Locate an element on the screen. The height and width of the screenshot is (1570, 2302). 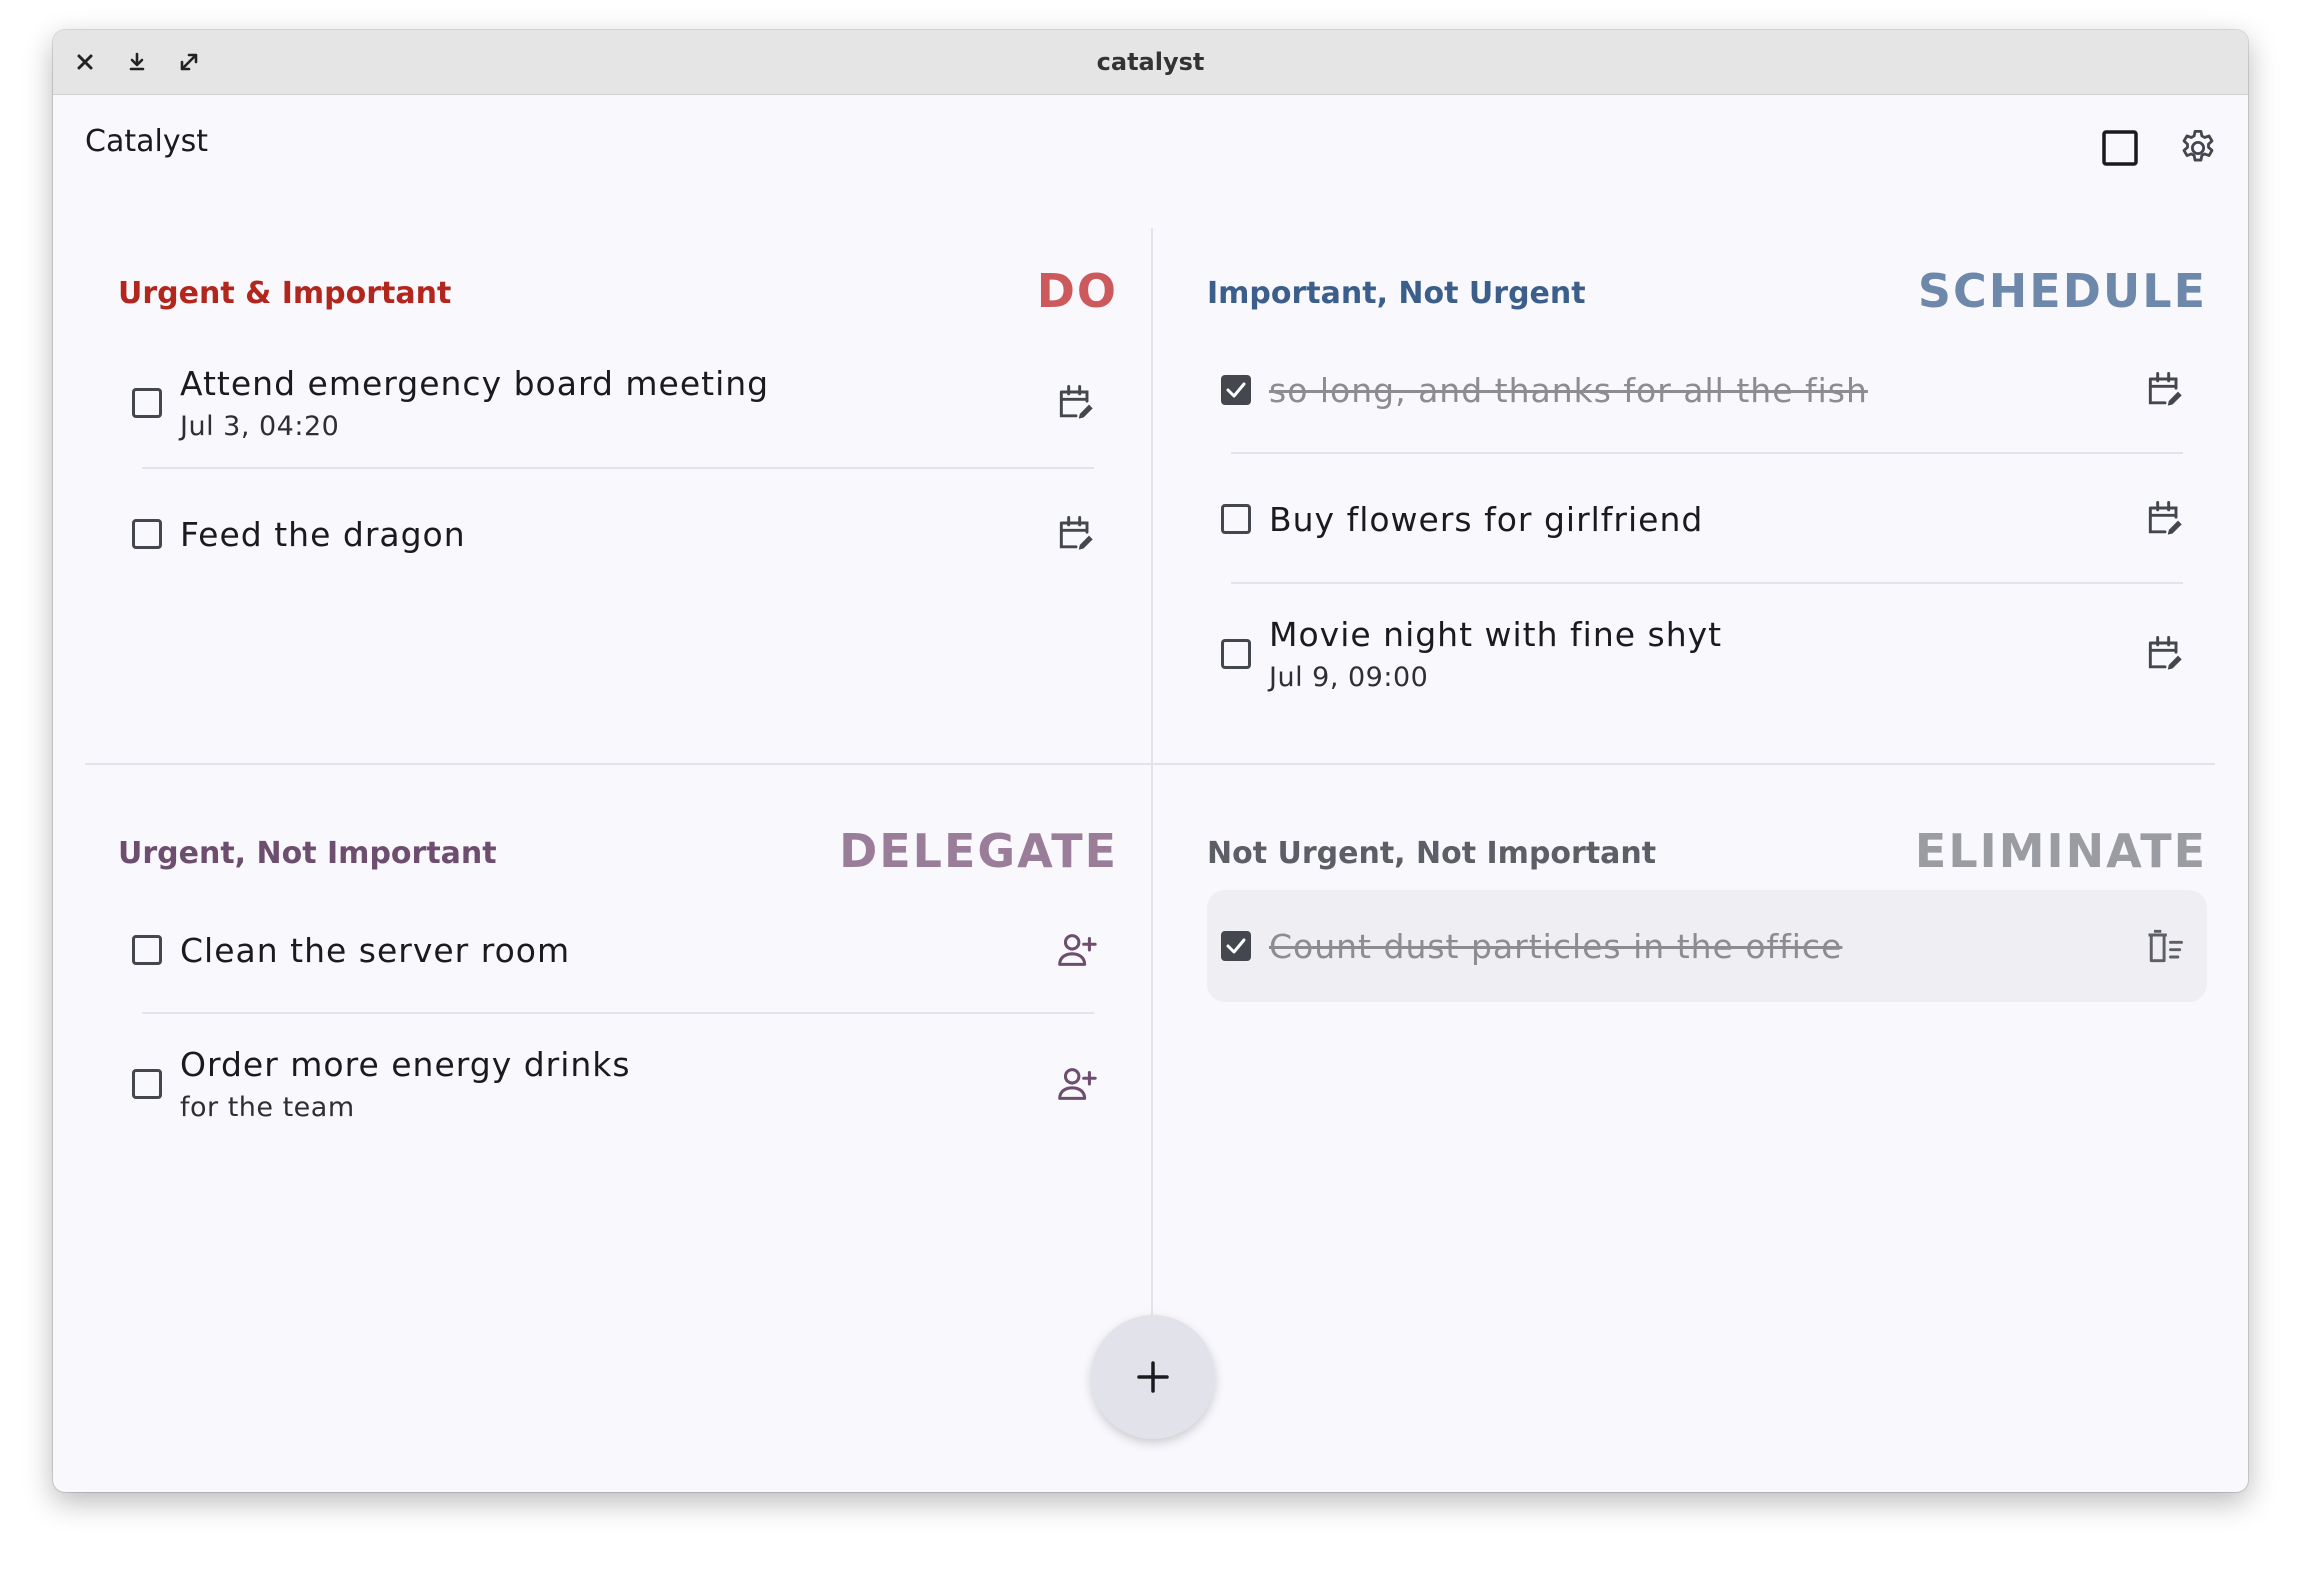
select-mode-button is located at coordinates (2120, 148).